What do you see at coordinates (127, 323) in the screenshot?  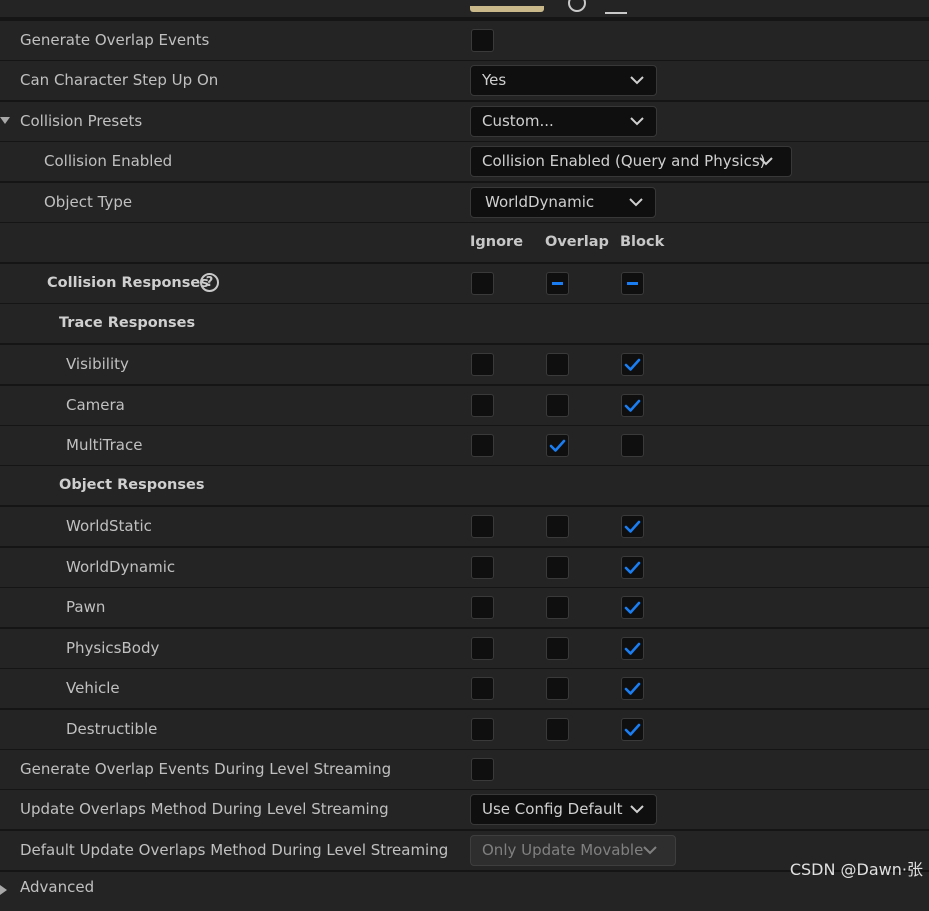 I see `section-label: Trace Responses` at bounding box center [127, 323].